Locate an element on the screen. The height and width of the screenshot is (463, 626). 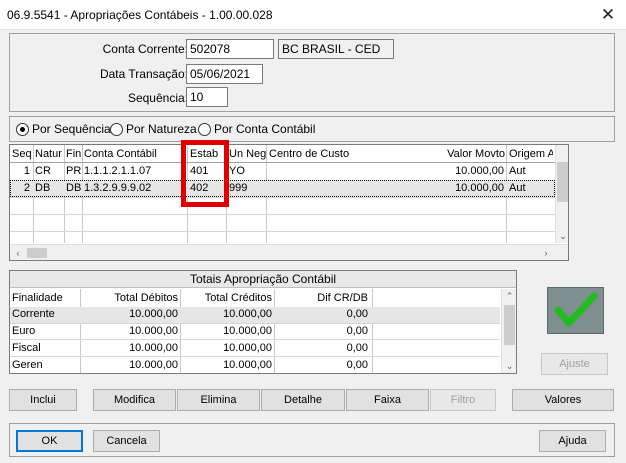
modifica-button: Modifica is located at coordinates (134, 400).